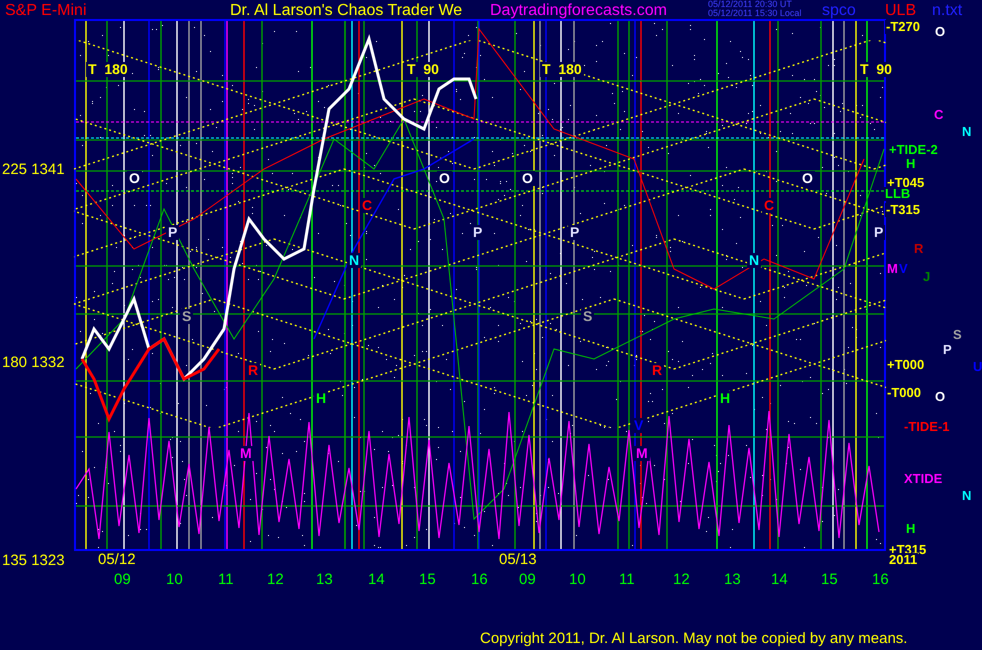  I want to click on planet-marker: U, so click(977, 367).